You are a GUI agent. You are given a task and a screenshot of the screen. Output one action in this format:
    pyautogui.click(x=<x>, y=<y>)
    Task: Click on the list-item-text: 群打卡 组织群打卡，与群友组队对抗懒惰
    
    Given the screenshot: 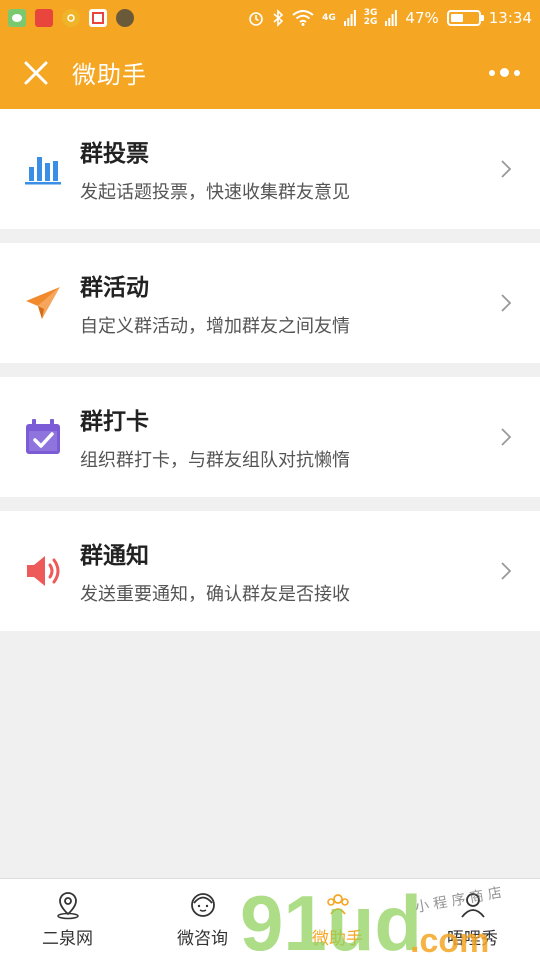 What is the action you would take?
    pyautogui.click(x=283, y=437)
    